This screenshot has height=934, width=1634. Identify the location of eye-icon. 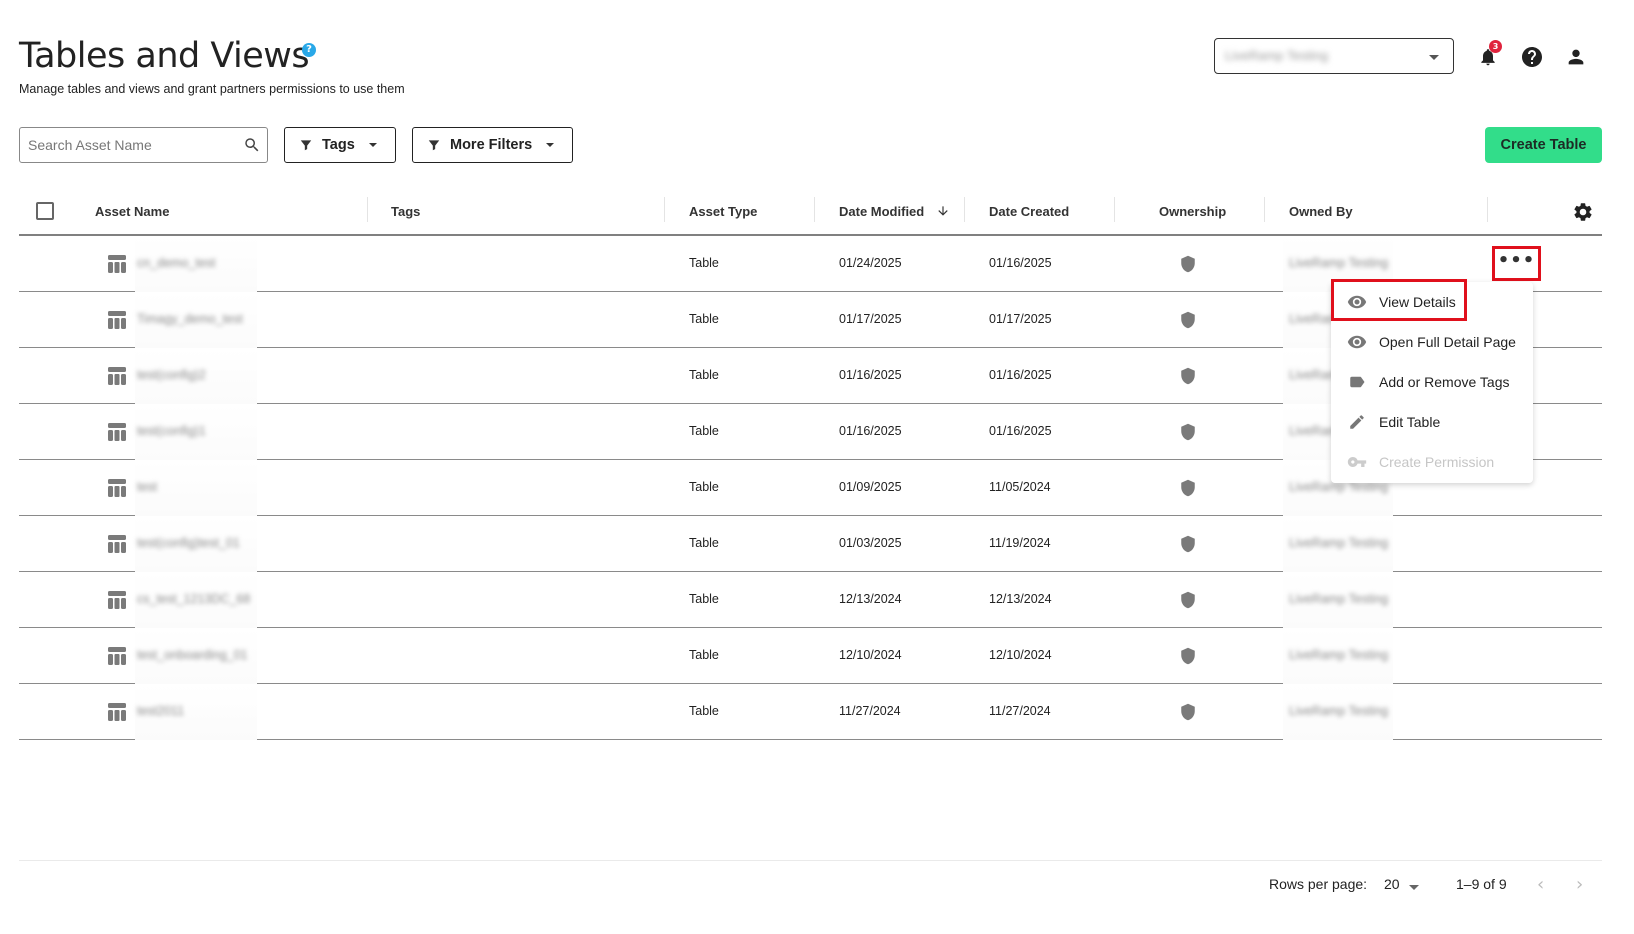
(1357, 302).